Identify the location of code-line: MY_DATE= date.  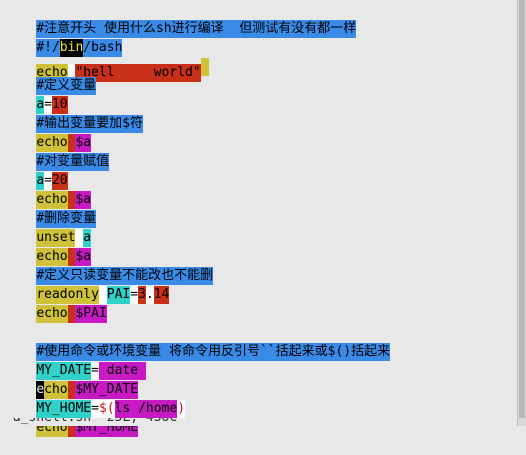
(75, 362).